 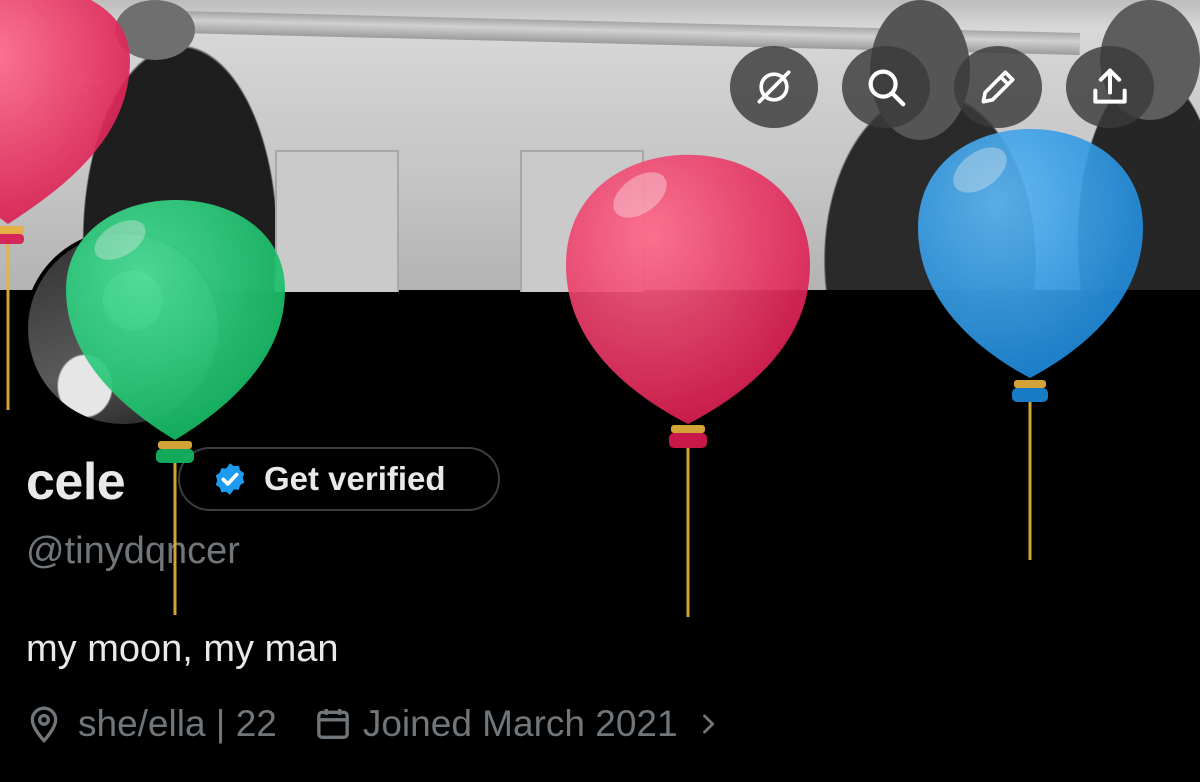 I want to click on back-button, so click(x=90, y=82).